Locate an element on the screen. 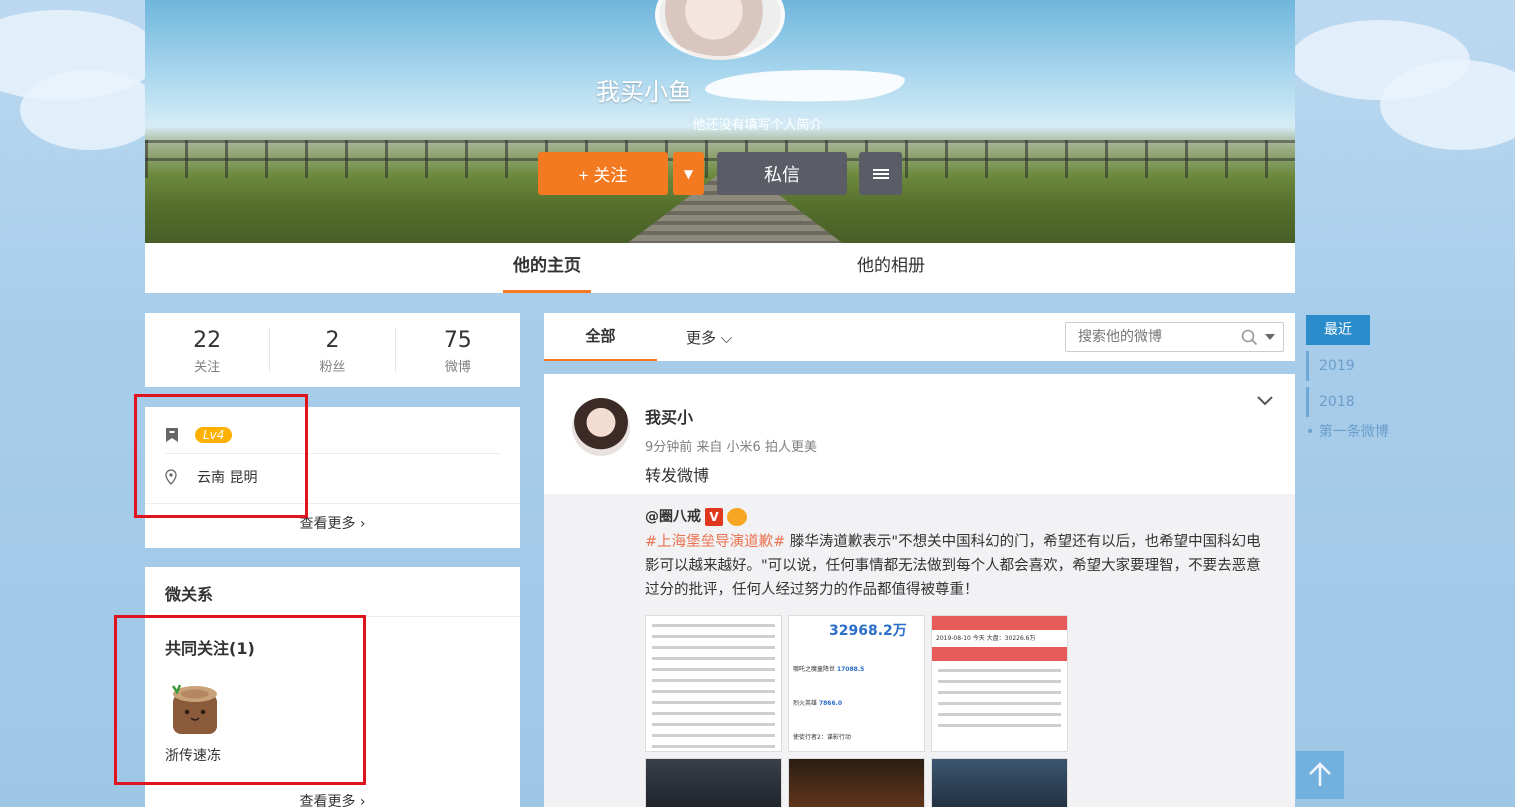 This screenshot has width=1515, height=807. verified-icon: V is located at coordinates (714, 517).